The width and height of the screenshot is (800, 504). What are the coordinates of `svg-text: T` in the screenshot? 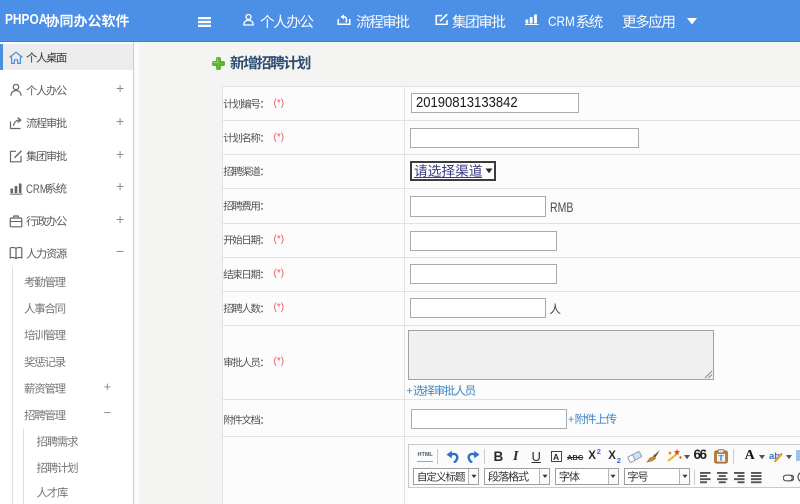 It's located at (721, 457).